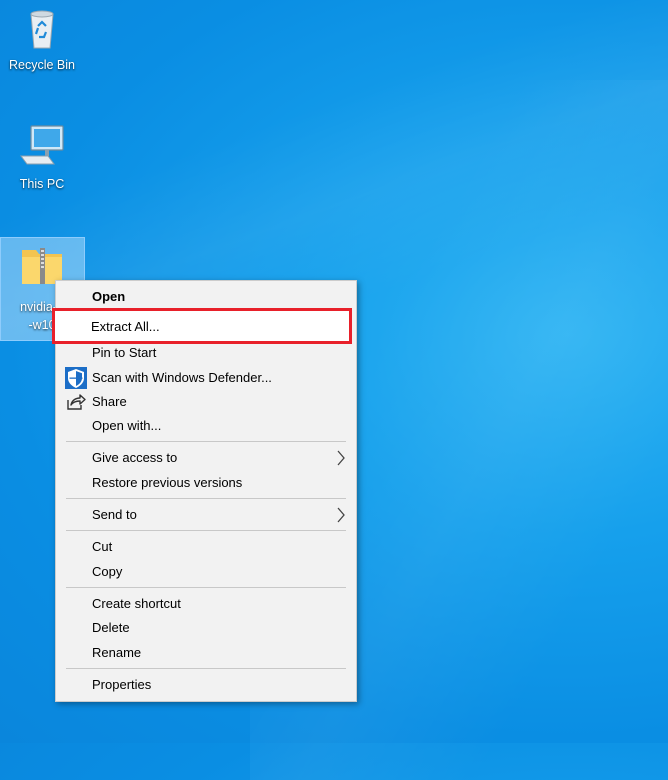 The width and height of the screenshot is (668, 780). I want to click on menu-item-label: Rename, so click(117, 652).